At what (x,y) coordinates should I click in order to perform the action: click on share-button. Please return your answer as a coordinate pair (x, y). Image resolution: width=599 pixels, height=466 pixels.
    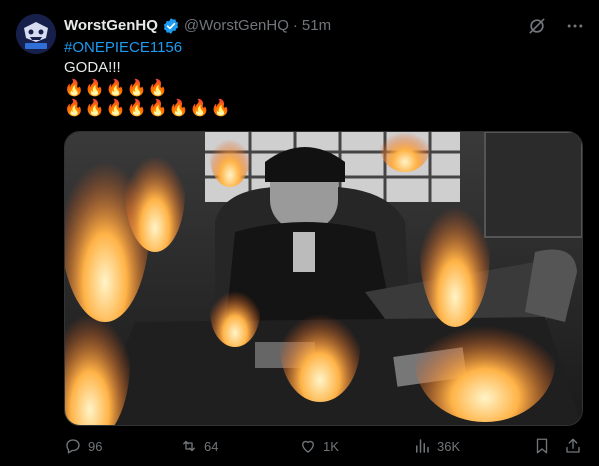
    Looking at the image, I should click on (573, 446).